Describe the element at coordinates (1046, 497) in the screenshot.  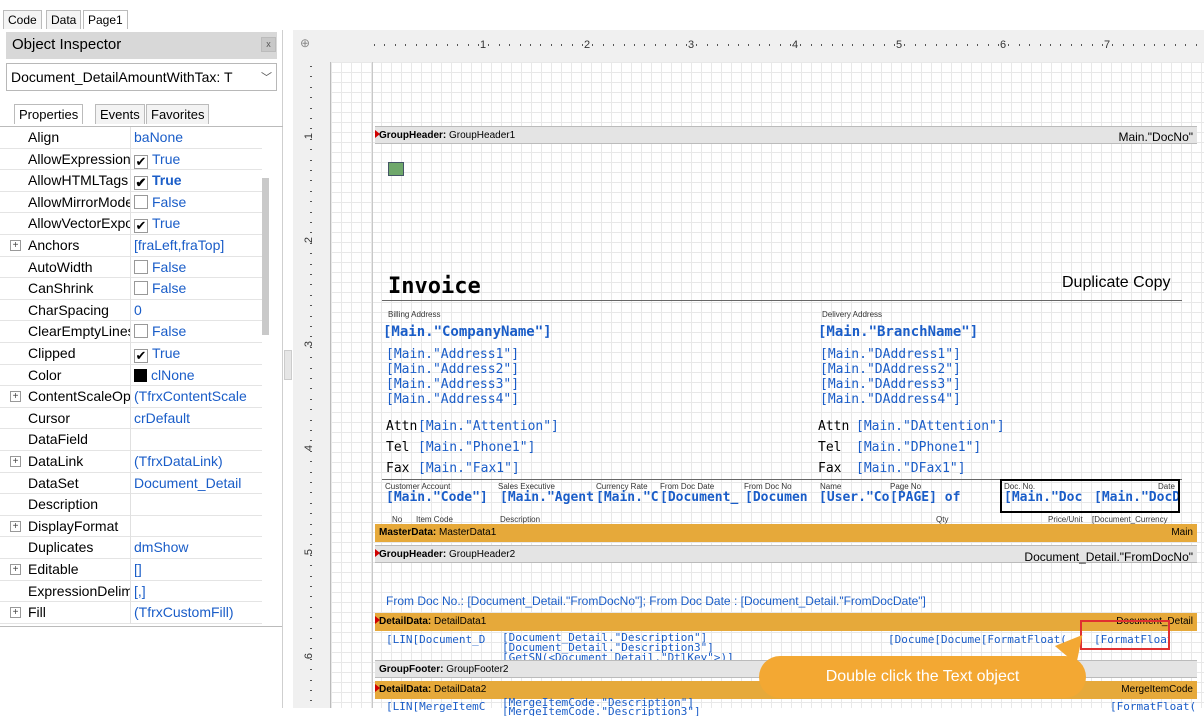
I see `info-value: [Main."Doc` at that location.